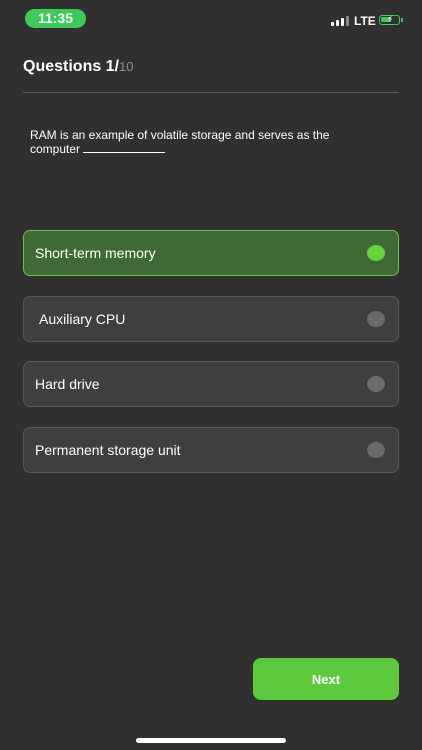 Image resolution: width=422 pixels, height=750 pixels. I want to click on battery-tip, so click(402, 20).